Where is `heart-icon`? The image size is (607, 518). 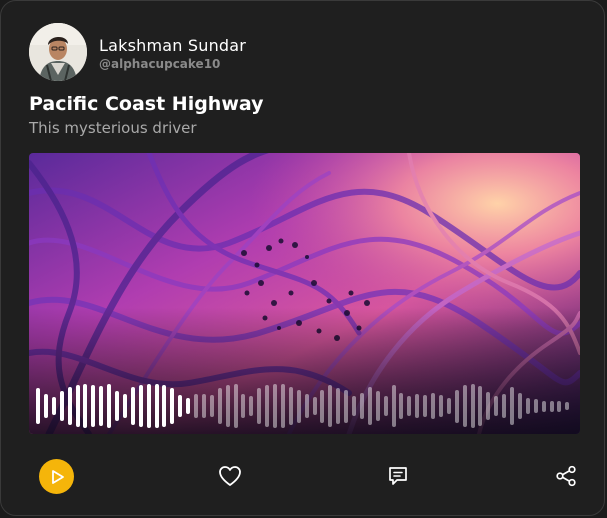 heart-icon is located at coordinates (230, 476).